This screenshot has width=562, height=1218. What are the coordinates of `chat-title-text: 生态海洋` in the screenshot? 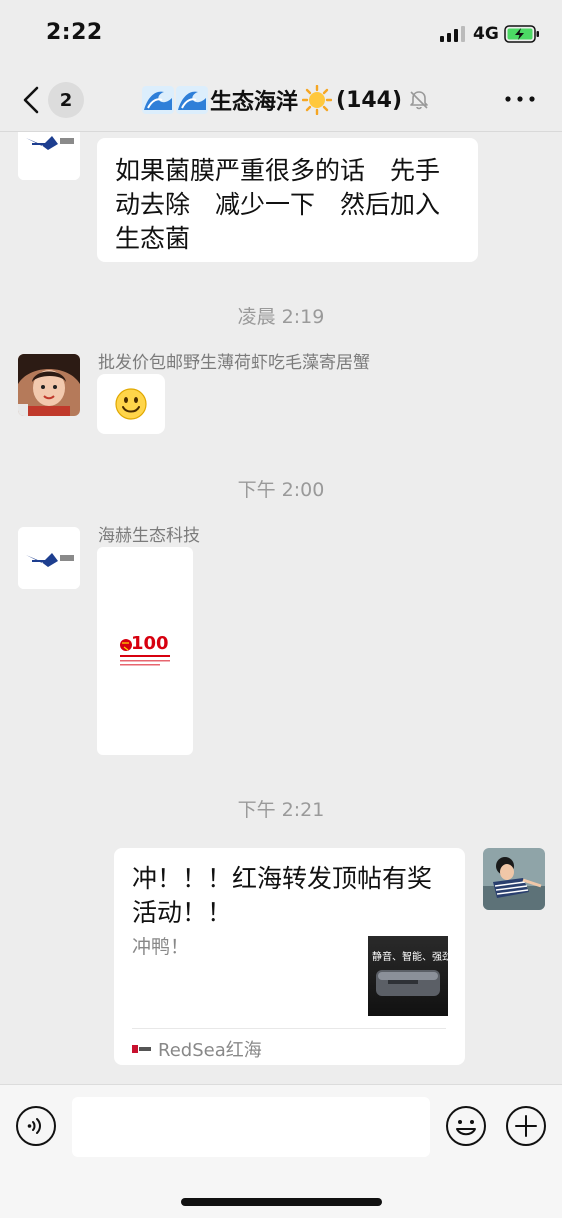 It's located at (254, 102).